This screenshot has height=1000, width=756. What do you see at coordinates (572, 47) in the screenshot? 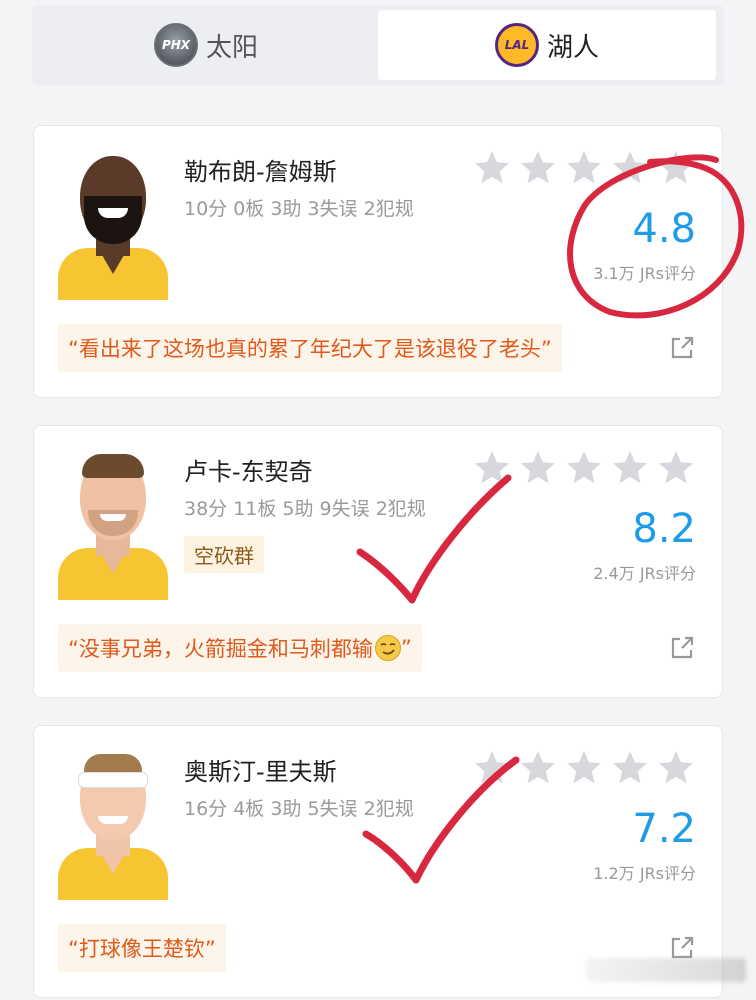
I see `tab-lakers-label: 湖人` at bounding box center [572, 47].